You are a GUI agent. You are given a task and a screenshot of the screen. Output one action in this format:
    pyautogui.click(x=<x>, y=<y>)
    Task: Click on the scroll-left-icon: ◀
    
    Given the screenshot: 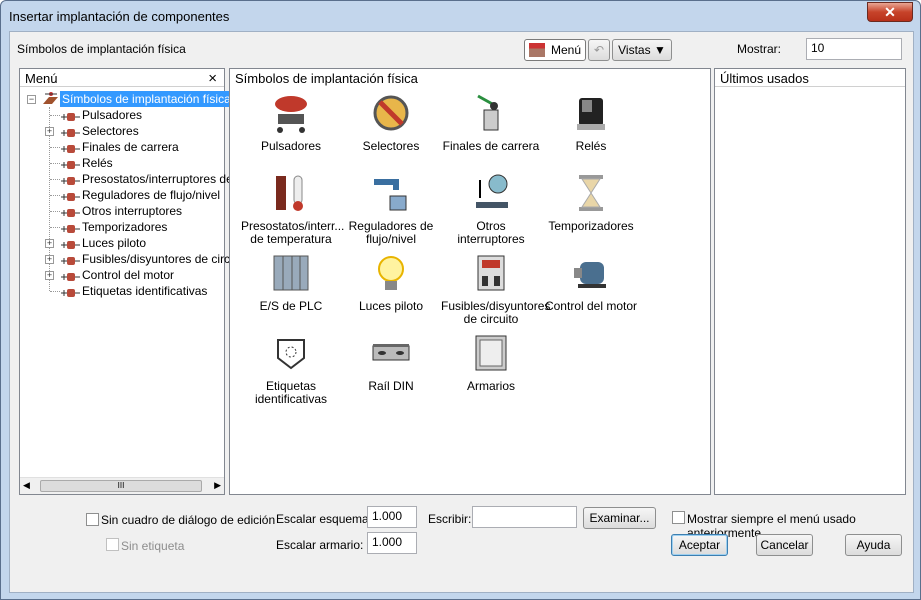 What is the action you would take?
    pyautogui.click(x=26, y=485)
    